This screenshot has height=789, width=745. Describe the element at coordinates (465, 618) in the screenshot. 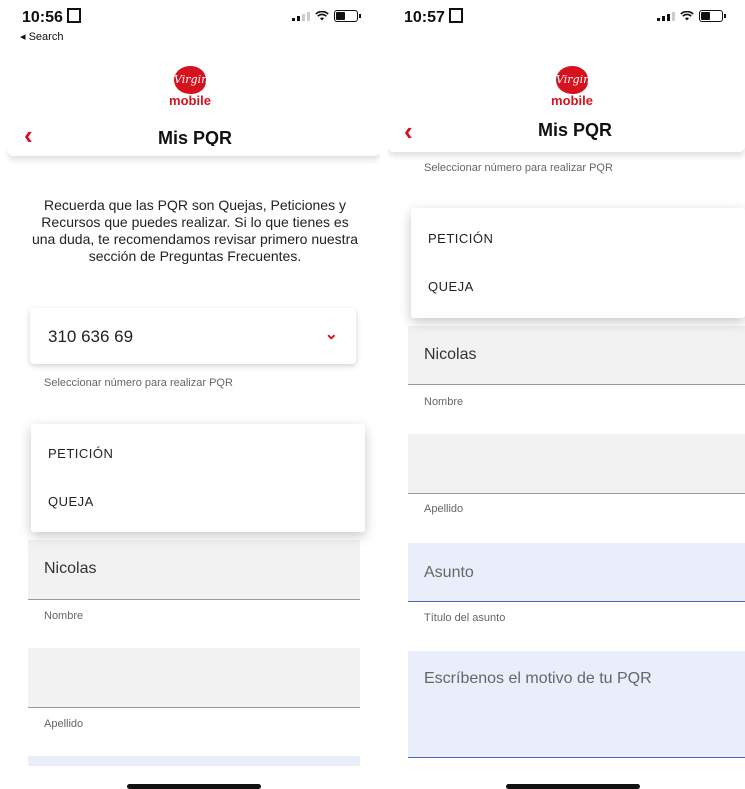

I see `asunto-label: Título del asunto` at that location.